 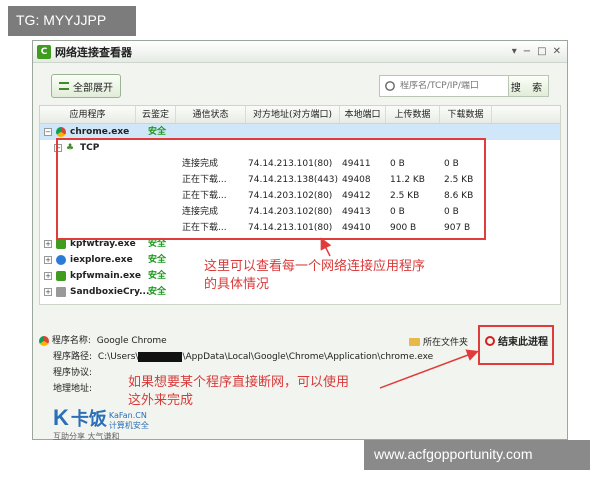 What do you see at coordinates (156, 114) in the screenshot?
I see `col-cloud: 云鉴定` at bounding box center [156, 114].